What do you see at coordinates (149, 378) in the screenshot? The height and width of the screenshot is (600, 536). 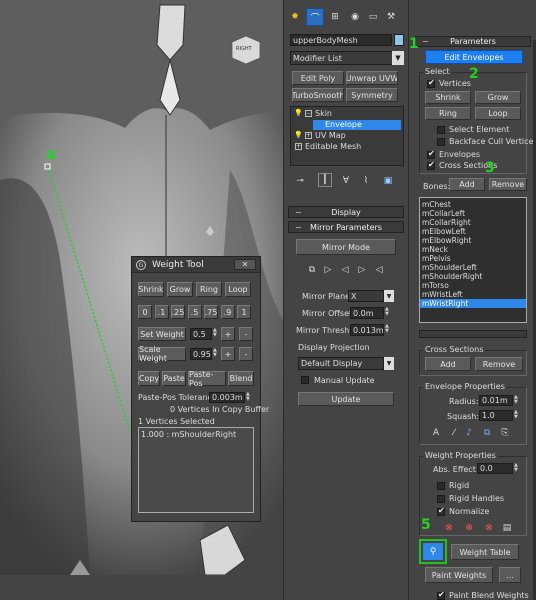 I see `wt-copy-button: Copy` at bounding box center [149, 378].